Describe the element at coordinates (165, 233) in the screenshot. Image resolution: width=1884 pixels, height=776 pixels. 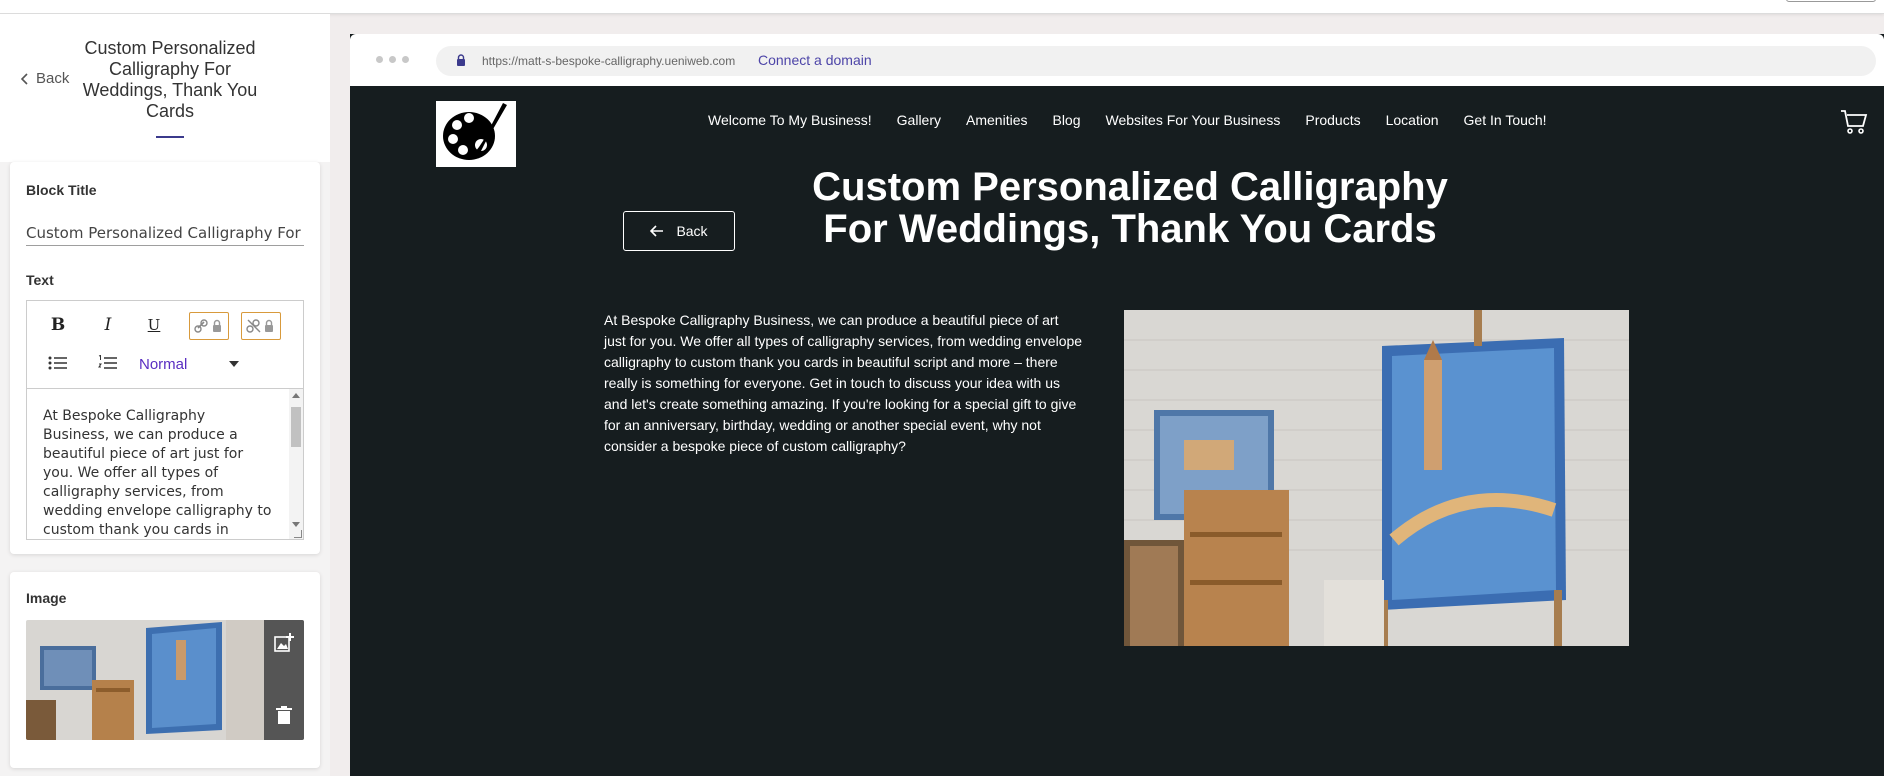
I see `block-title-input` at that location.